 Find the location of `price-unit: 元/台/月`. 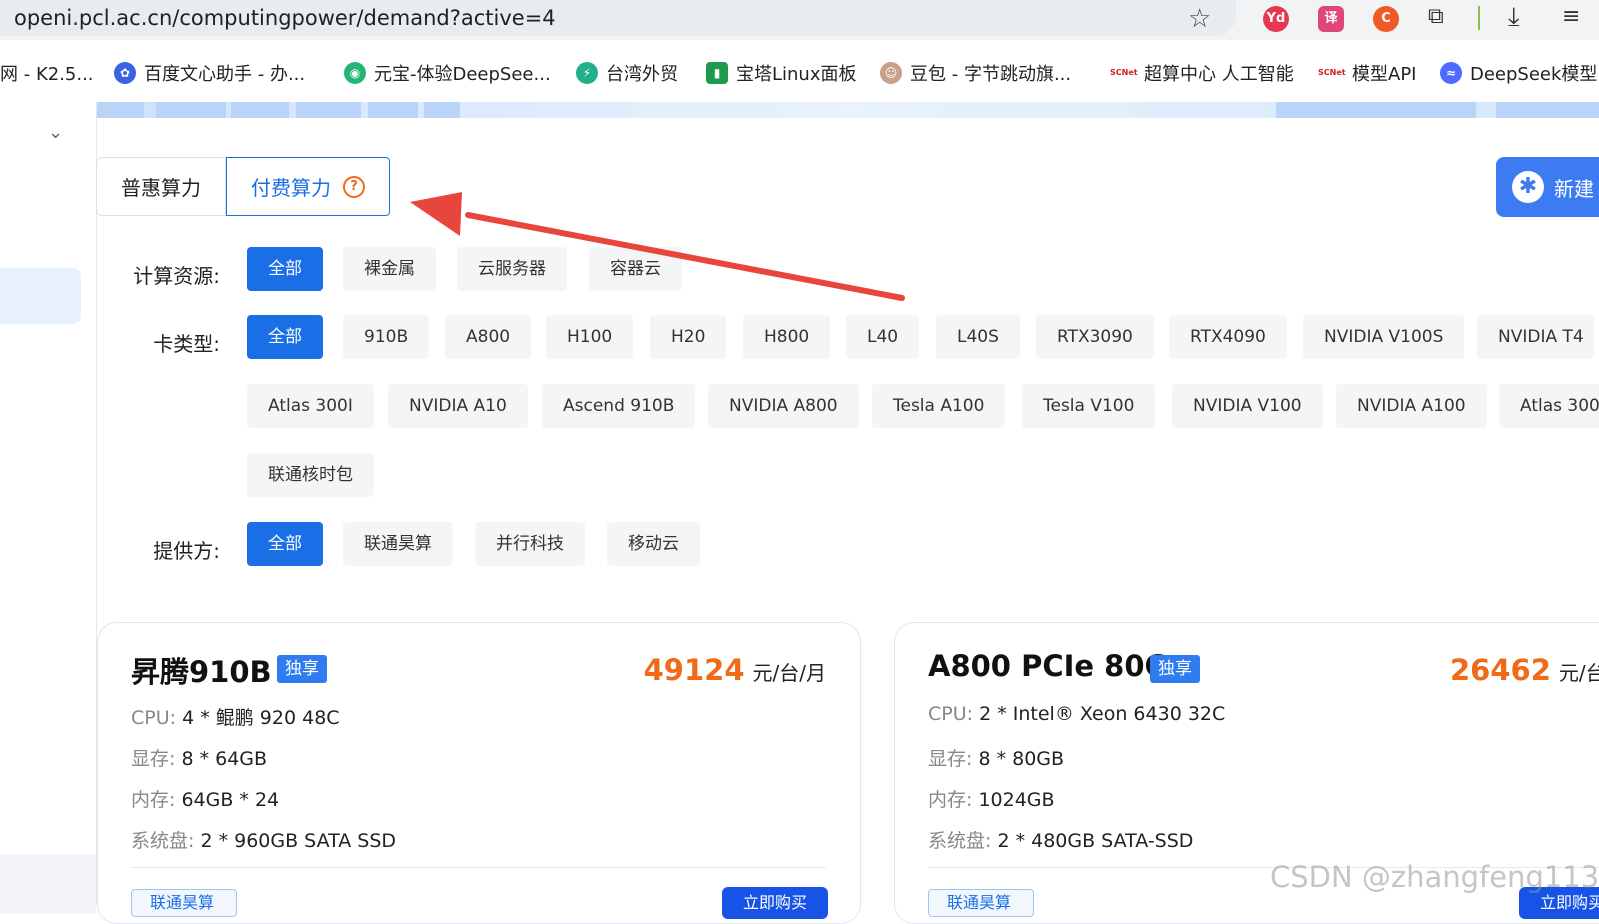

price-unit: 元/台/月 is located at coordinates (789, 673).